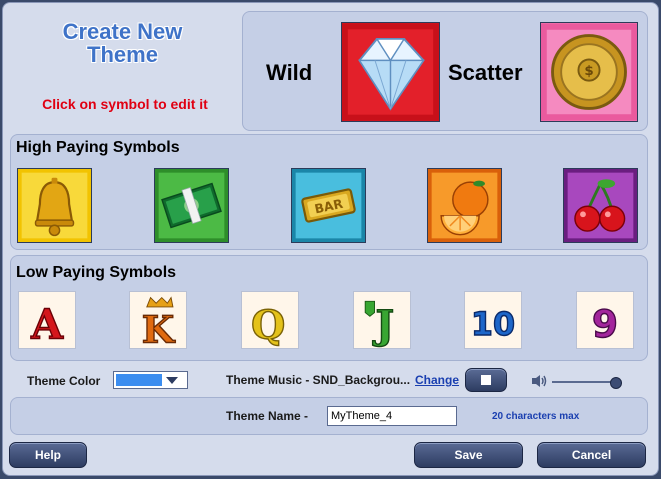 The height and width of the screenshot is (479, 661). I want to click on save-button: Save, so click(468, 455).